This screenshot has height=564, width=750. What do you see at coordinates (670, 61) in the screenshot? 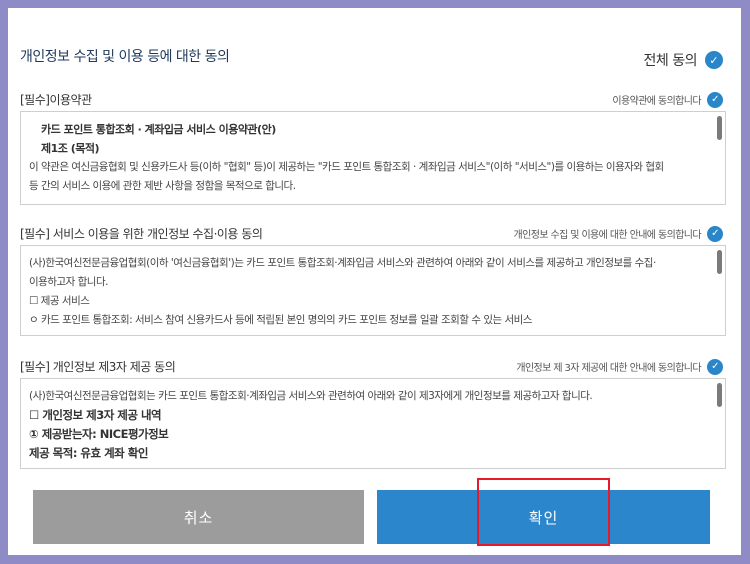
I see `all-agree-label: 전체 동의` at bounding box center [670, 61].